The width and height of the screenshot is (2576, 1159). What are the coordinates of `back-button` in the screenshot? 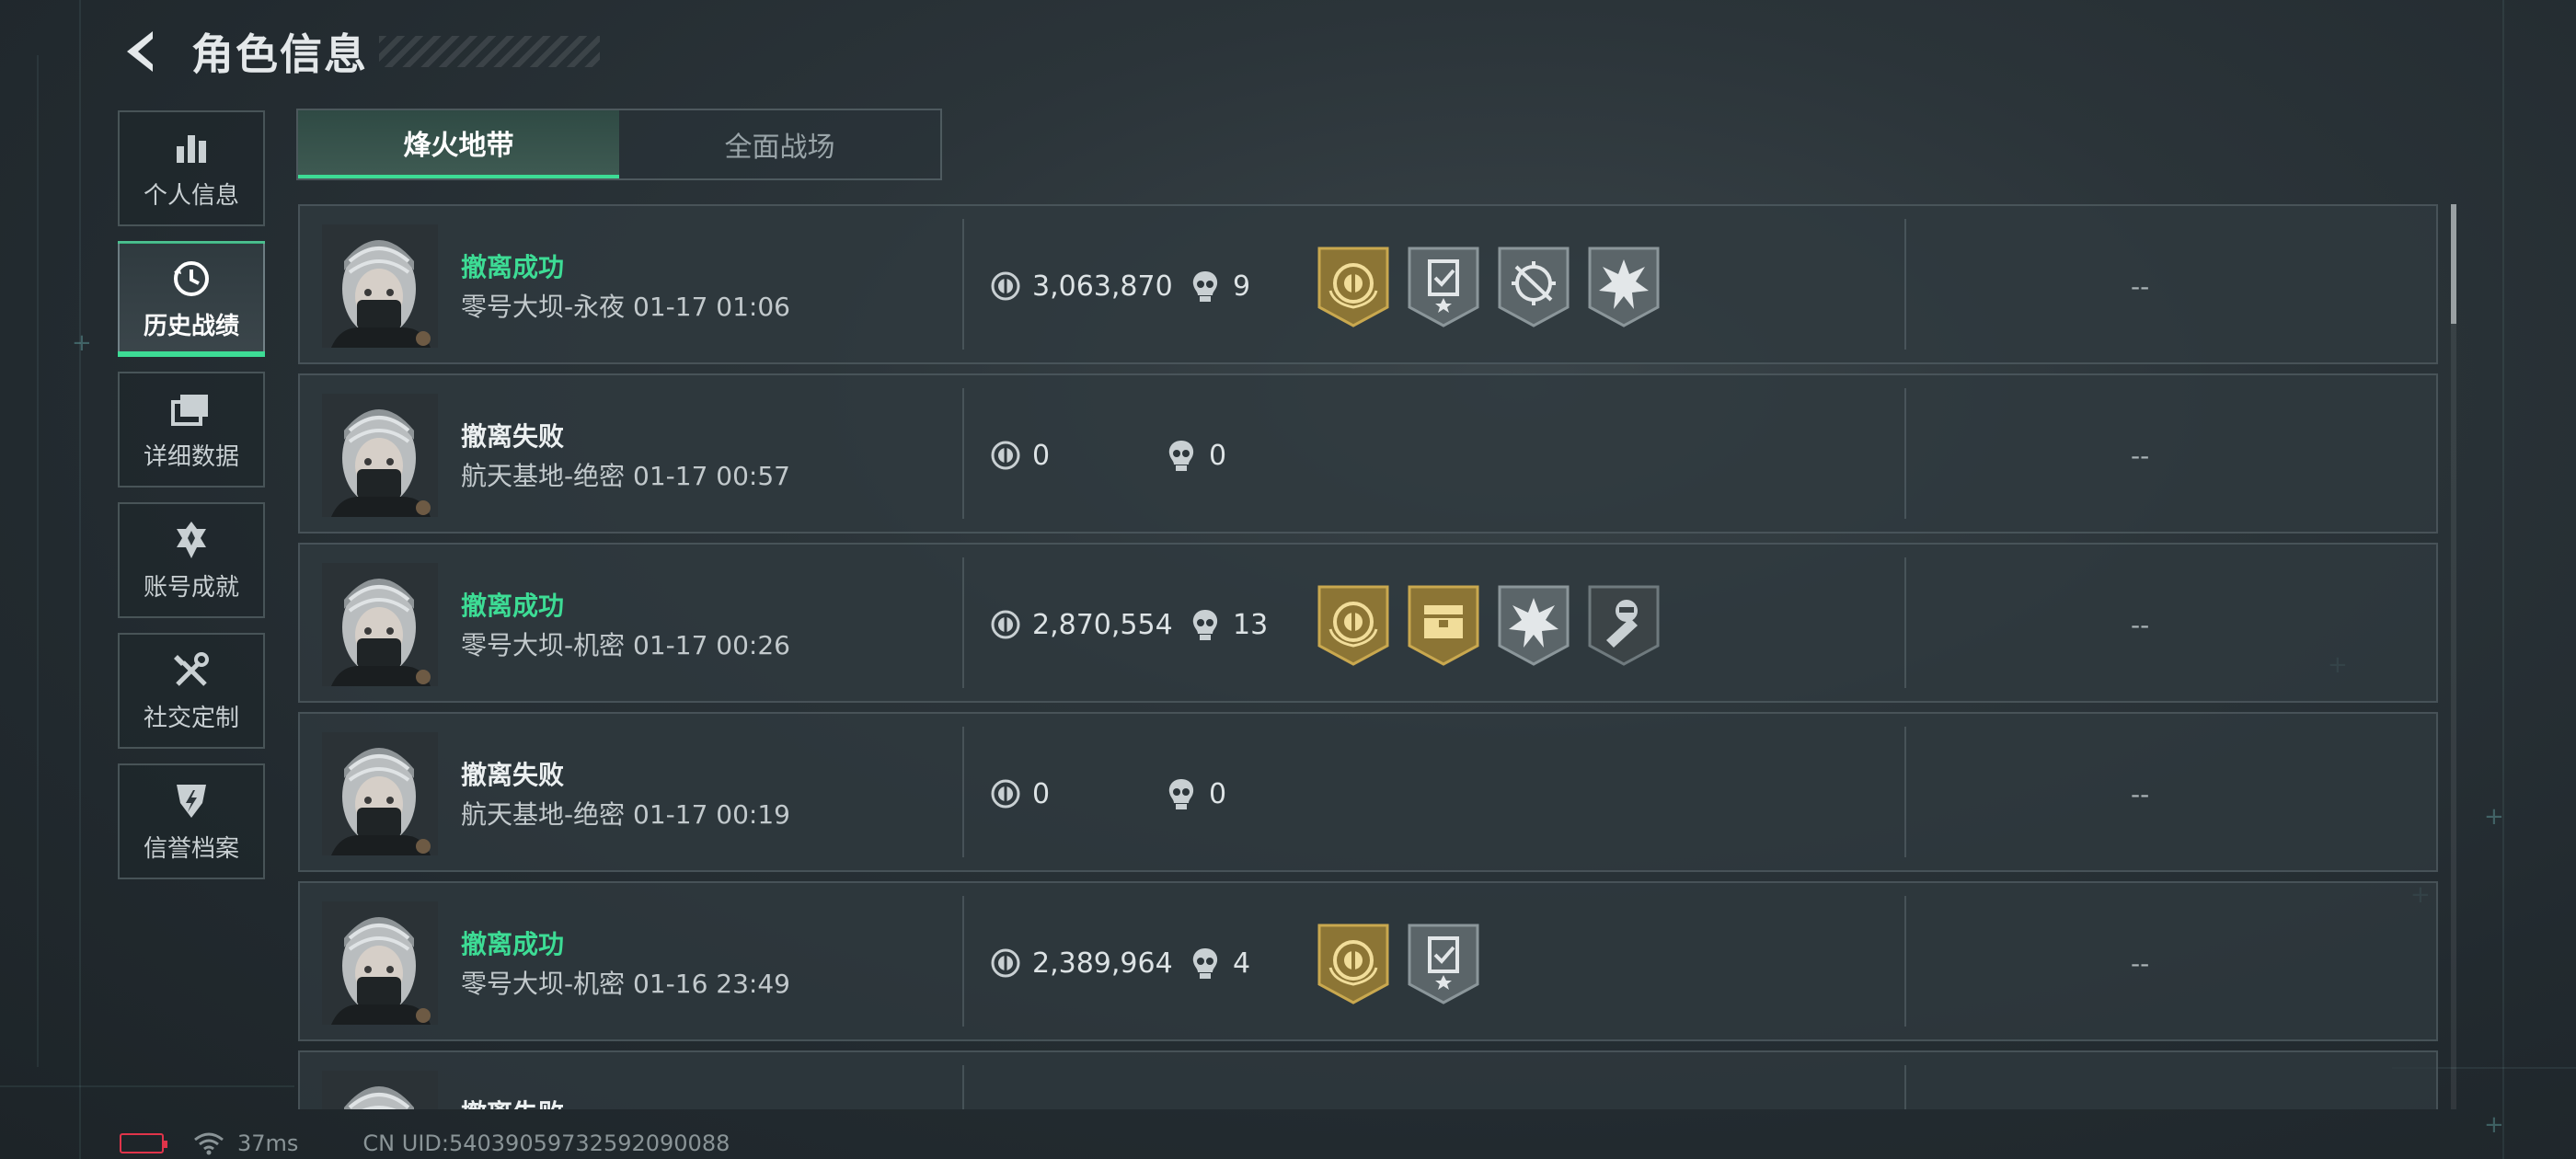 It's located at (143, 51).